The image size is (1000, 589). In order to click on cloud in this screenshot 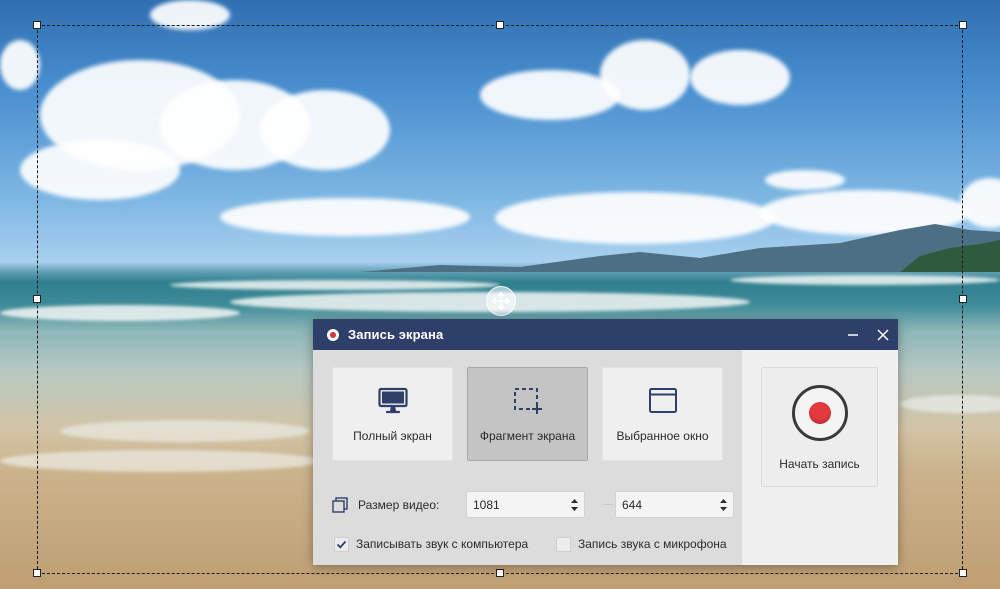, I will do `click(20, 65)`.